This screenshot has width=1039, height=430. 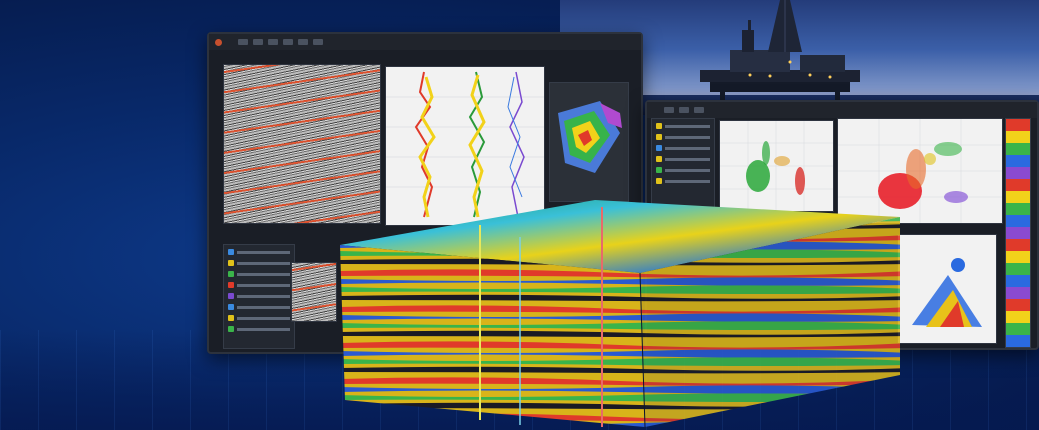 I want to click on right-toolbar, so click(x=842, y=110).